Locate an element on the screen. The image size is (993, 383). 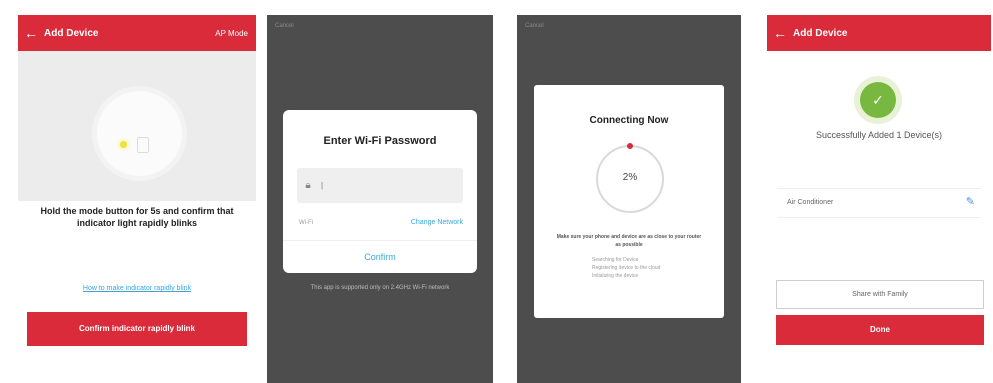
step-item: Registering device to the cloud is located at coordinates (626, 268).